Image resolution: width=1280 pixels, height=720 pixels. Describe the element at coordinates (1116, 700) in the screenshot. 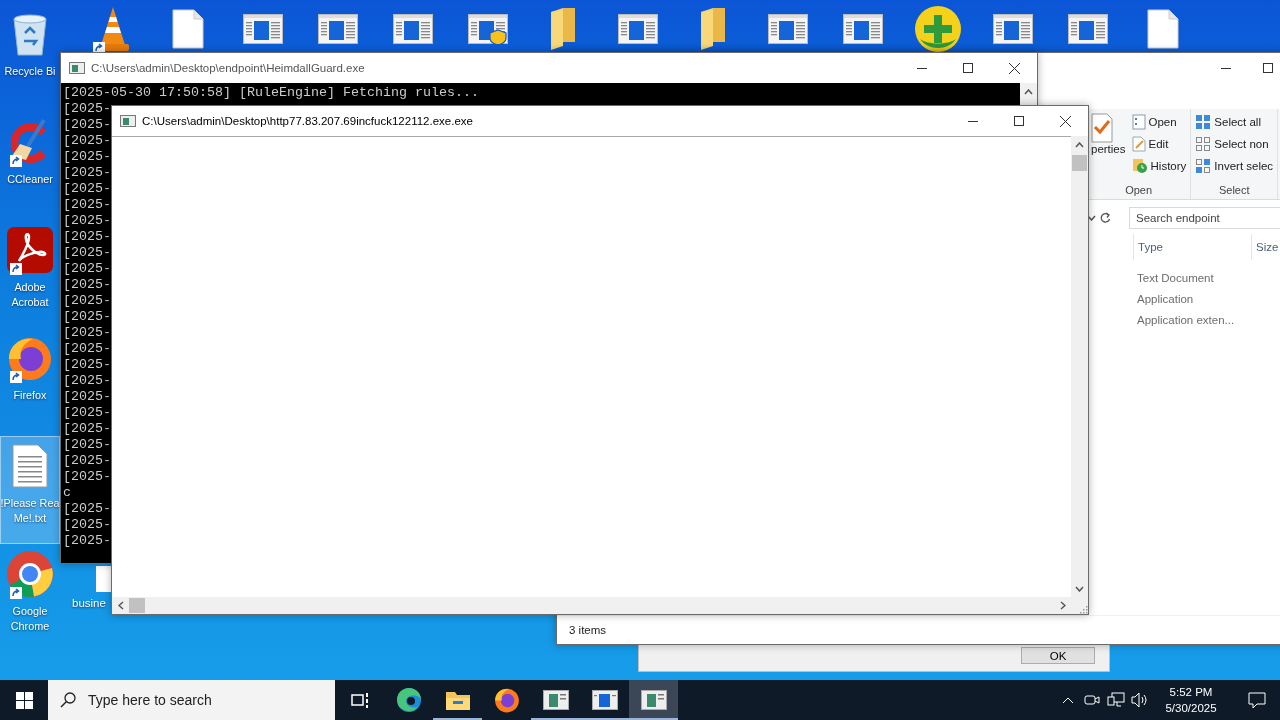

I see `network-icon` at that location.